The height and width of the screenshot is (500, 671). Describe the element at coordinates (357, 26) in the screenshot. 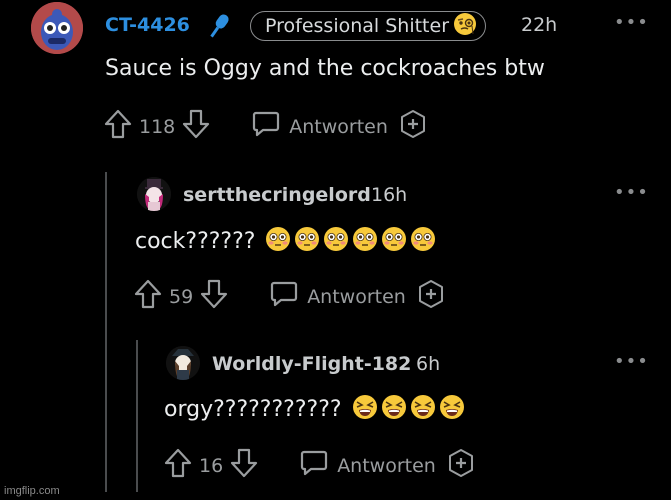

I see `flair-text: Professional Shitter` at that location.